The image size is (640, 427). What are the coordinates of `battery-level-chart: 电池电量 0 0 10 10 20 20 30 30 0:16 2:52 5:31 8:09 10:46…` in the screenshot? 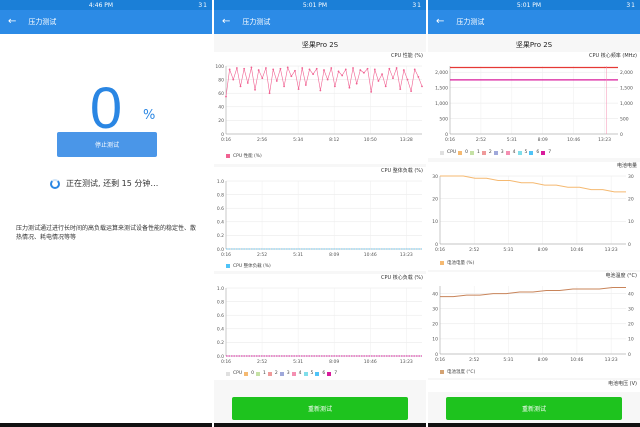 It's located at (534, 216).